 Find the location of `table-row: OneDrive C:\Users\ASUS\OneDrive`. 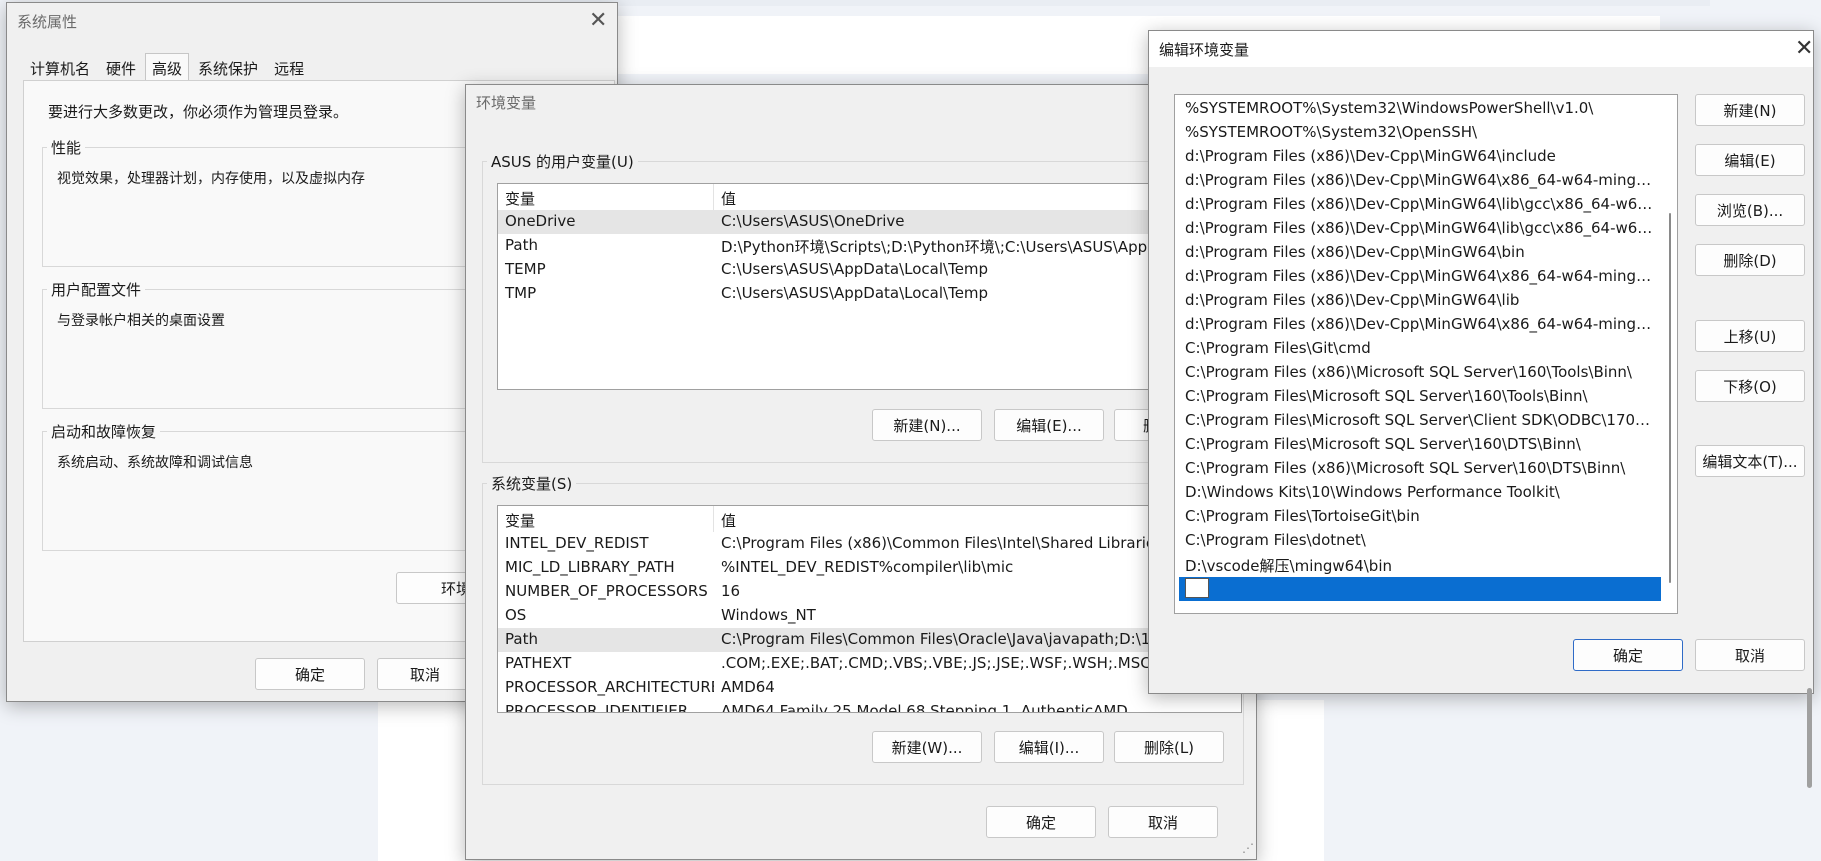

table-row: OneDrive C:\Users\ASUS\OneDrive is located at coordinates (869, 222).